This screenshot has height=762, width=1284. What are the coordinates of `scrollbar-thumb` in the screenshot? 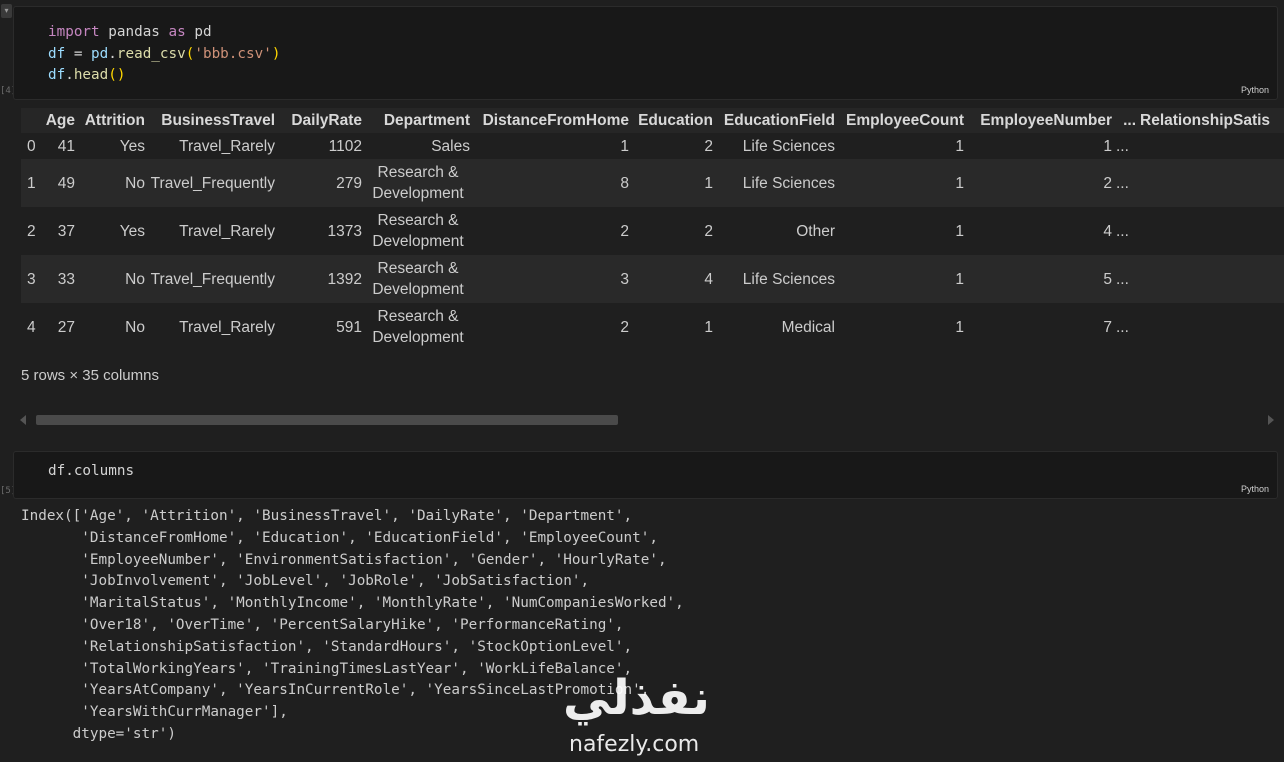 It's located at (327, 420).